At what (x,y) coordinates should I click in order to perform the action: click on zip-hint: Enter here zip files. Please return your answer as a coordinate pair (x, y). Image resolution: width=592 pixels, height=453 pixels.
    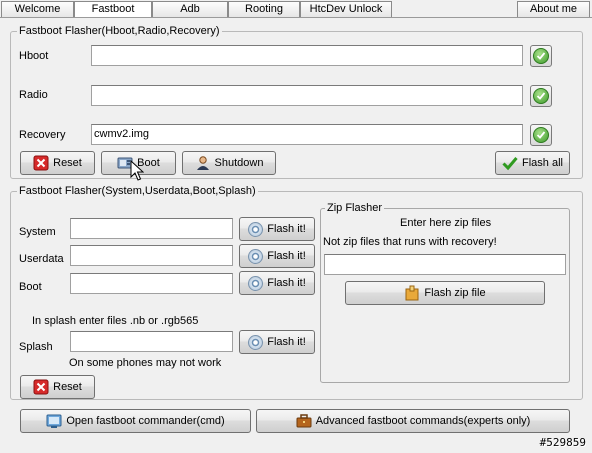
    Looking at the image, I should click on (446, 223).